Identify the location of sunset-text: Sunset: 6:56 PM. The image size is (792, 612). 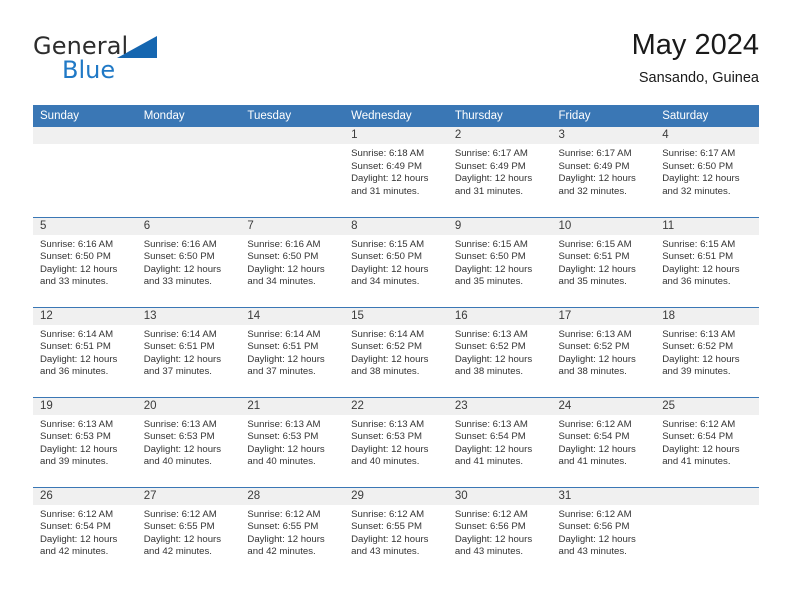
(594, 527).